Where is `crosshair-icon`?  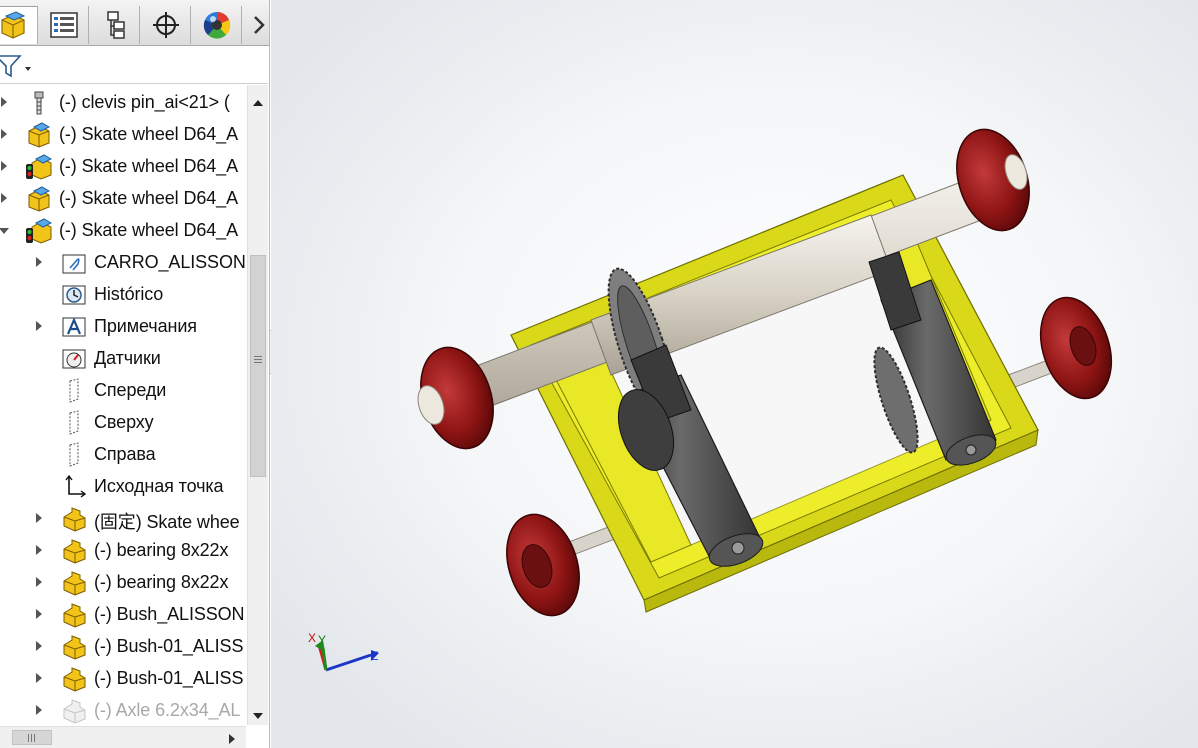 crosshair-icon is located at coordinates (165, 25).